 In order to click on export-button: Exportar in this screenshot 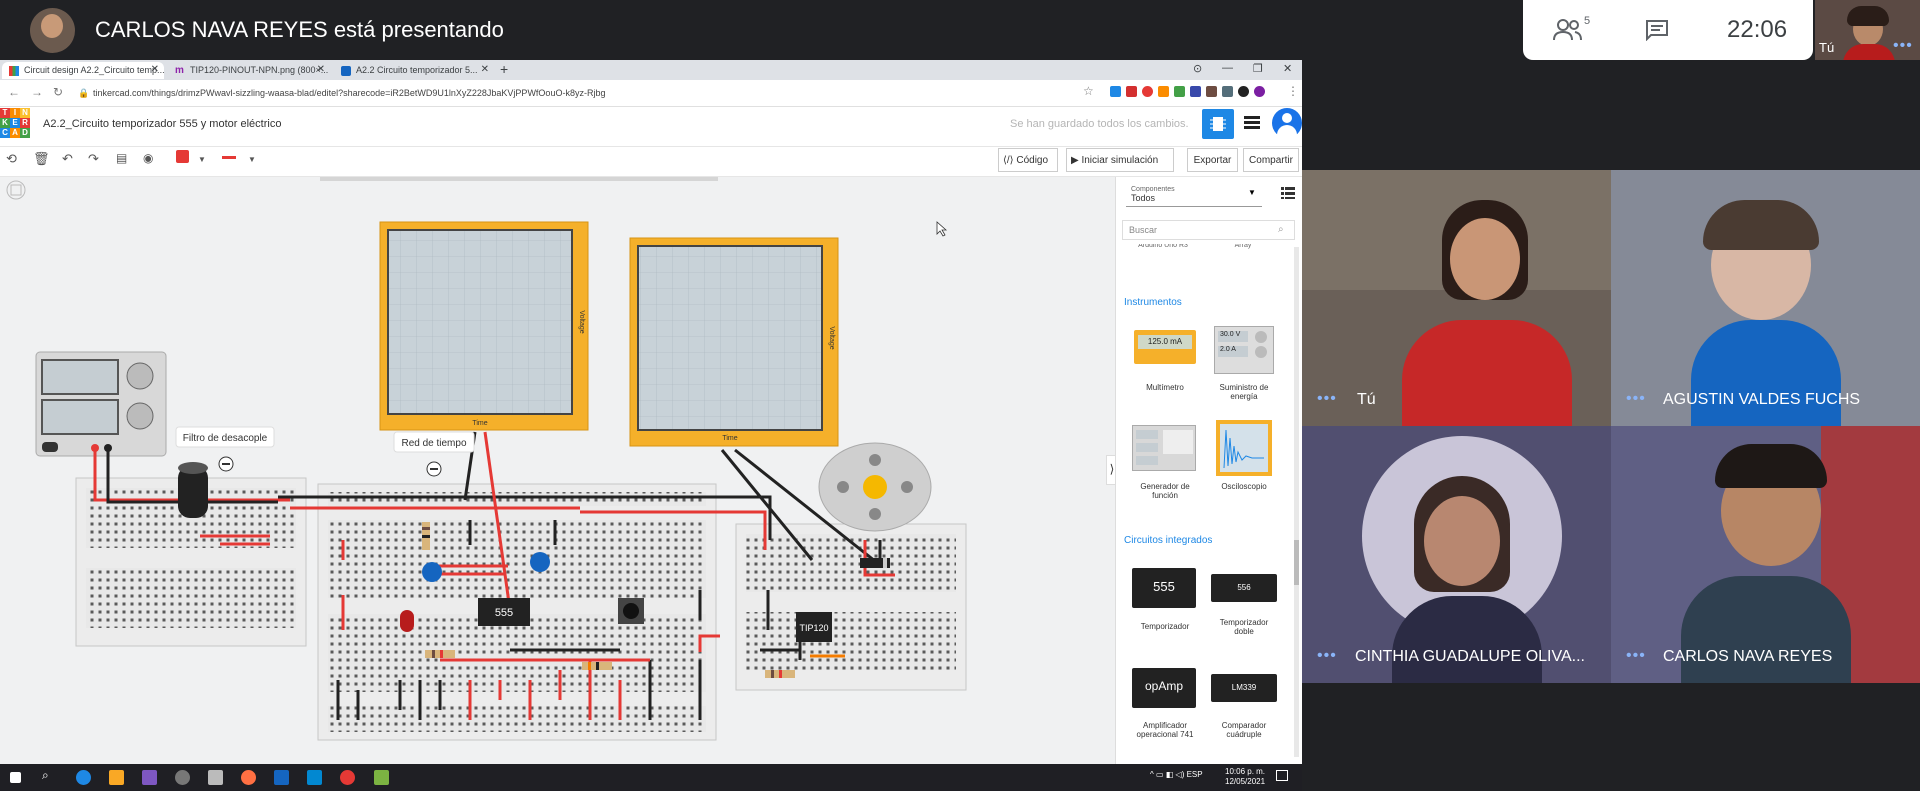, I will do `click(1212, 160)`.